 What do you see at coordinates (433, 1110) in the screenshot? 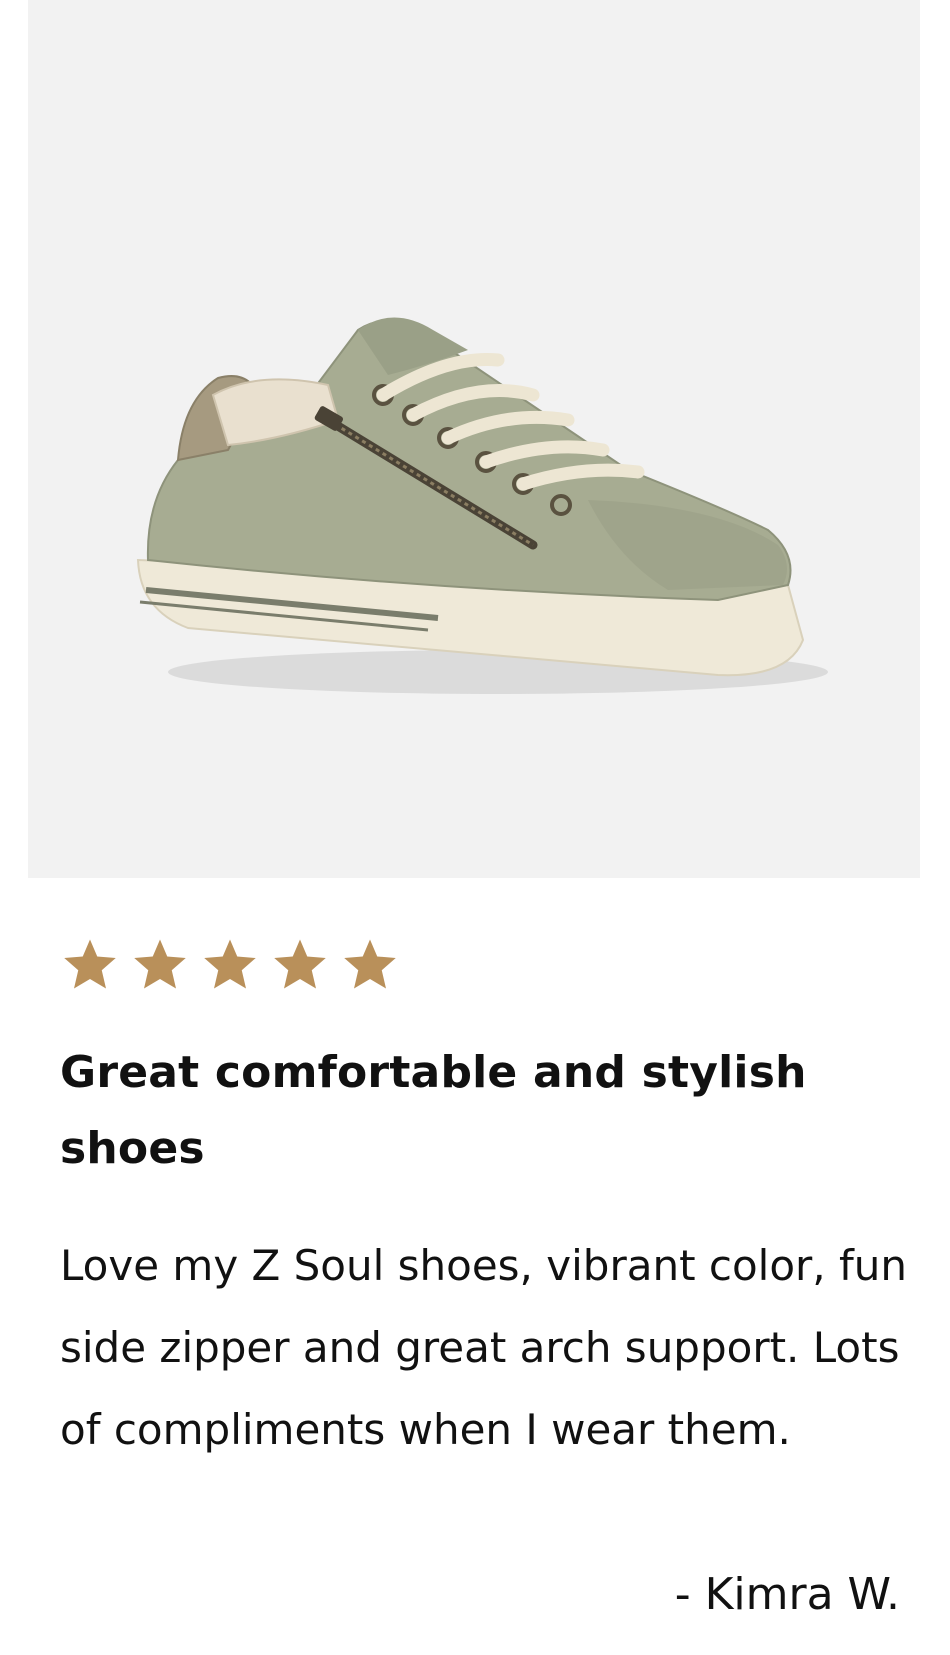
I see `review-title: Great comfortable and stylish shoes` at bounding box center [433, 1110].